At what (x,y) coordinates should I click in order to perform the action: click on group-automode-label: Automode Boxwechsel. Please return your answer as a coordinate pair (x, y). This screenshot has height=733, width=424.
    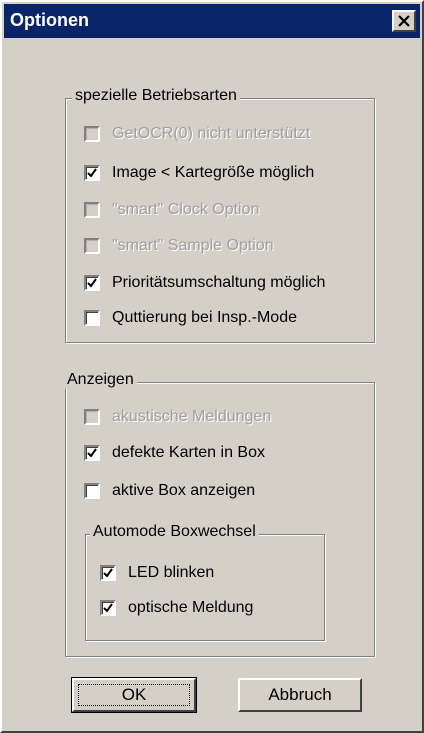
    Looking at the image, I should click on (174, 532).